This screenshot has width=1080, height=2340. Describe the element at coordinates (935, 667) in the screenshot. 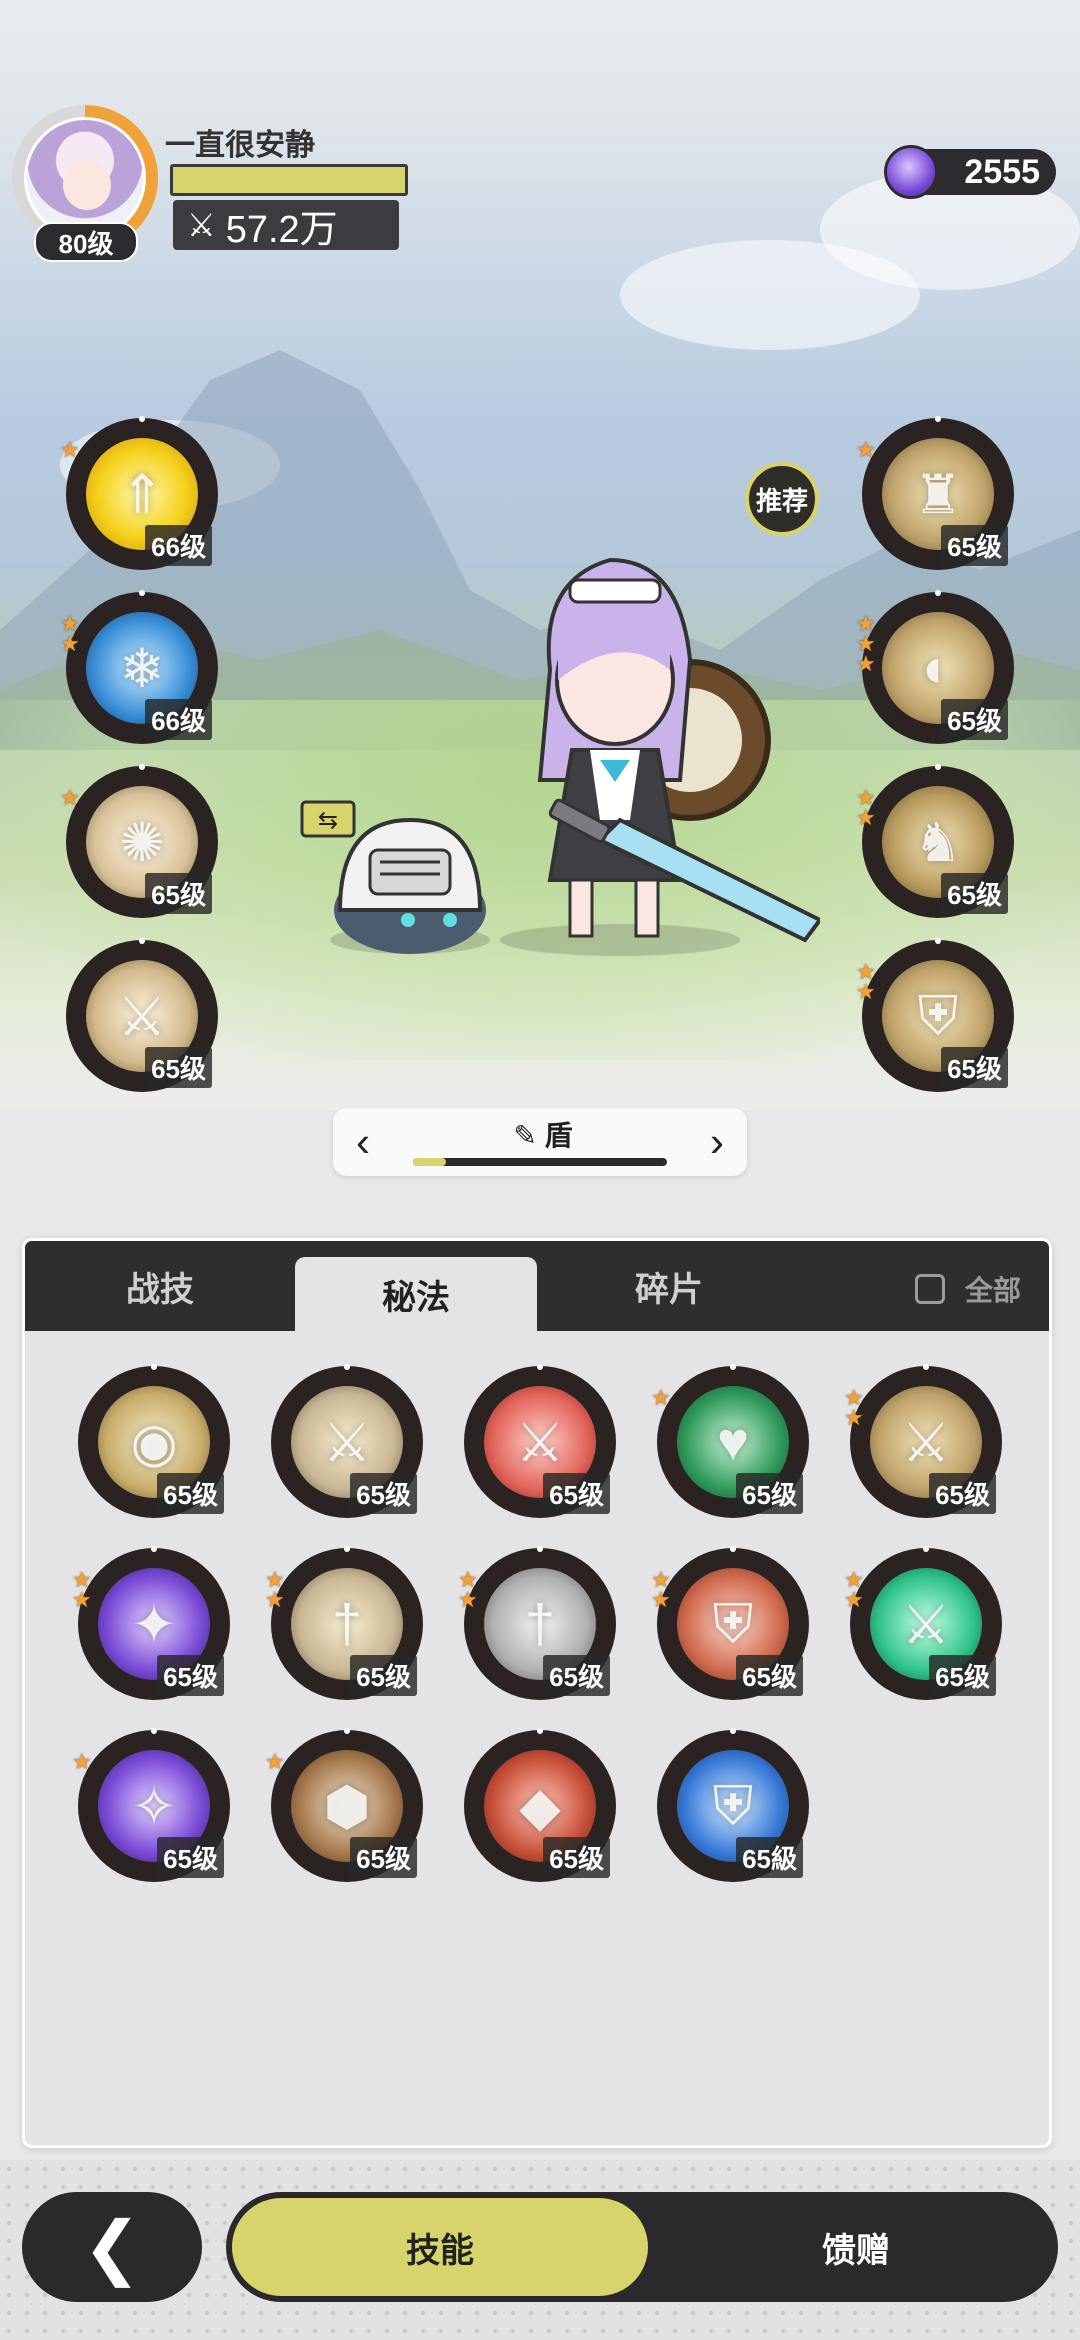

I see `skill-badge: ◐ ★ ★ ★ 65级` at that location.